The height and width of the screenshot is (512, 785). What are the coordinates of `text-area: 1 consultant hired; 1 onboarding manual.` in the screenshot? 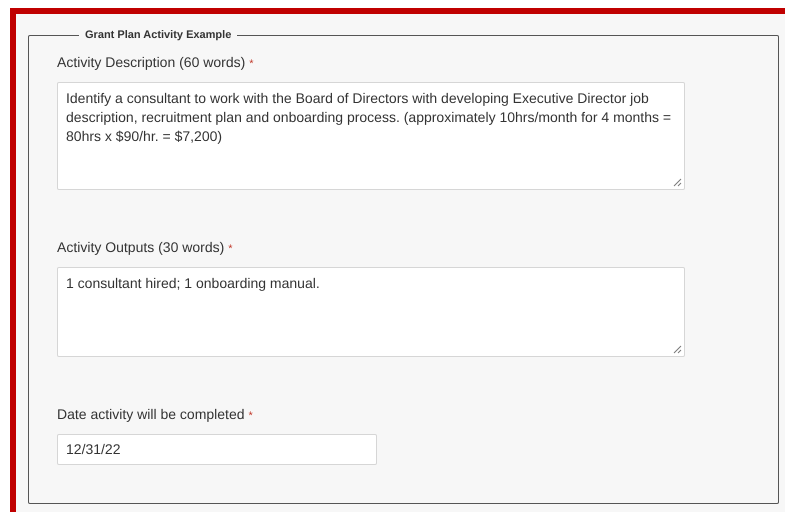 It's located at (371, 311).